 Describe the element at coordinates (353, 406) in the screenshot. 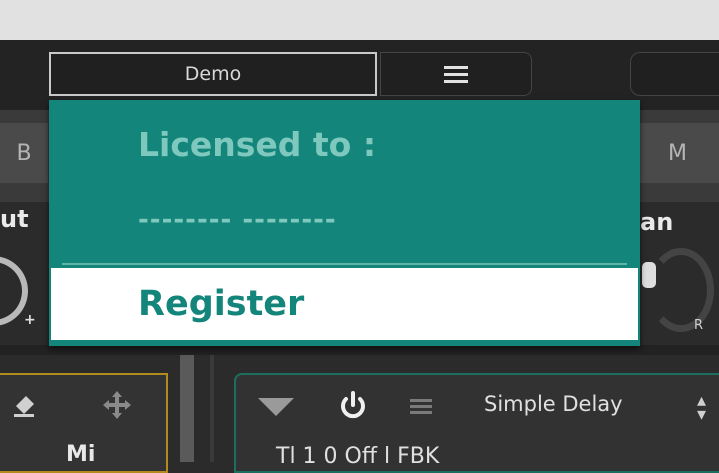

I see `power-icon` at that location.